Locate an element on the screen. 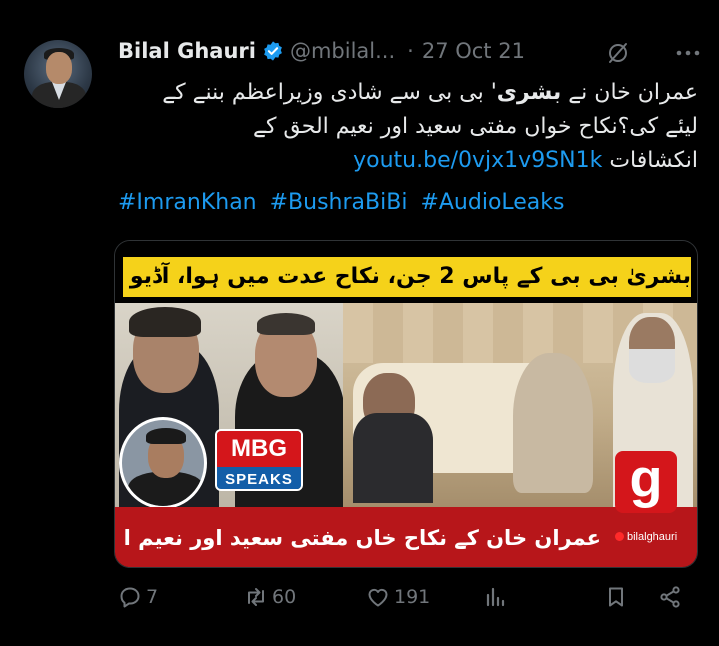 This screenshot has height=646, width=719. hashtags: #ImranKhan #BushraBiBi #AudioLeaks is located at coordinates (344, 202).